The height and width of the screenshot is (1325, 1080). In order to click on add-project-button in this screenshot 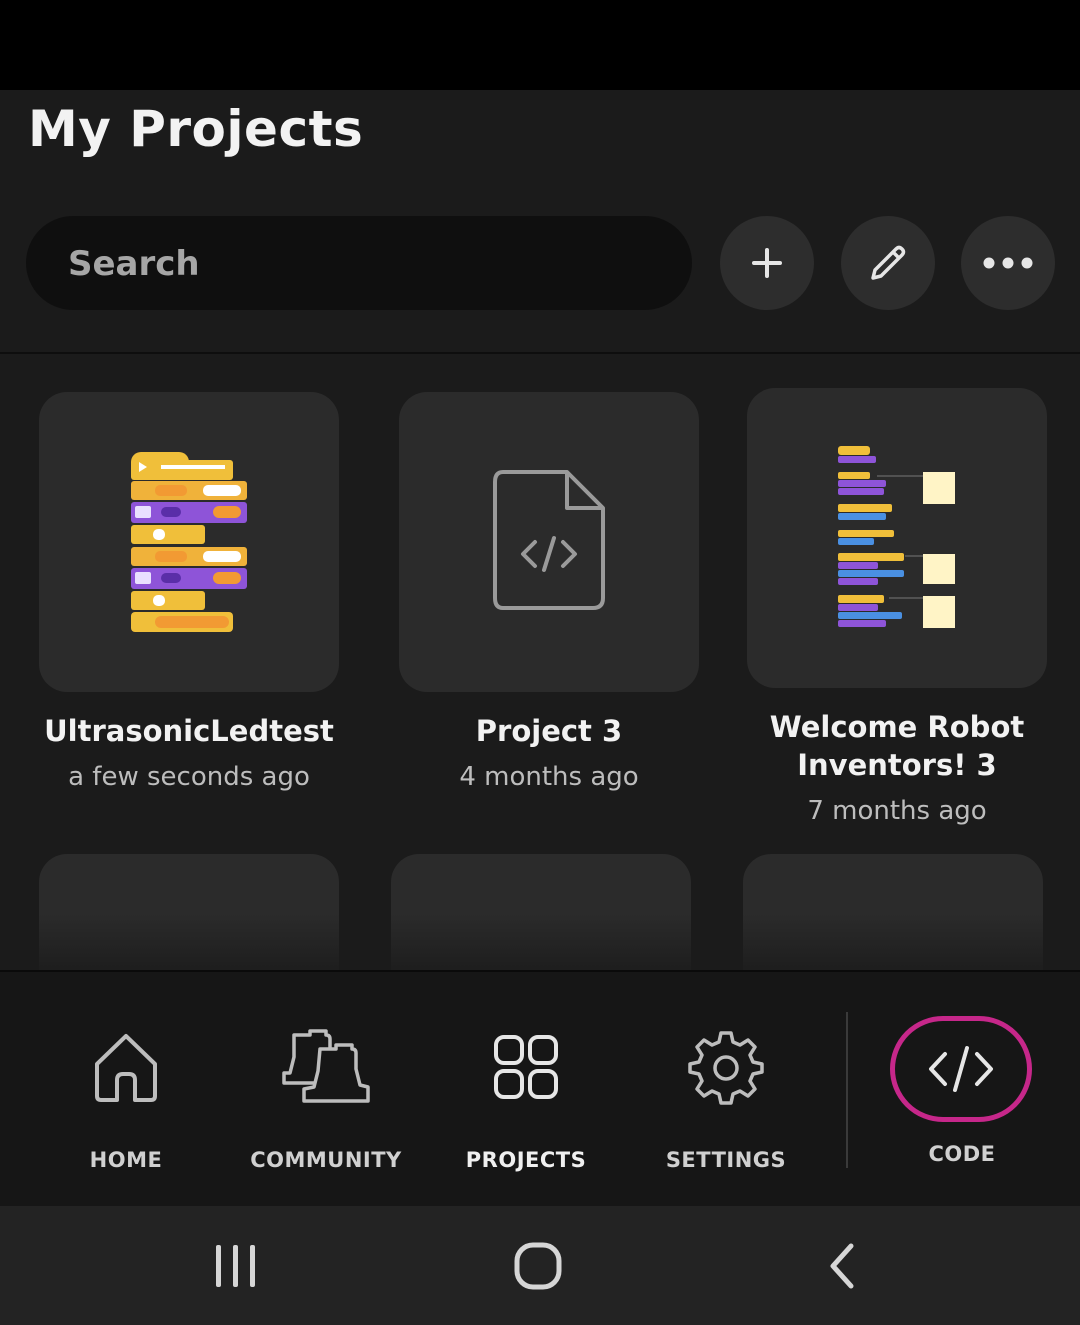, I will do `click(767, 263)`.